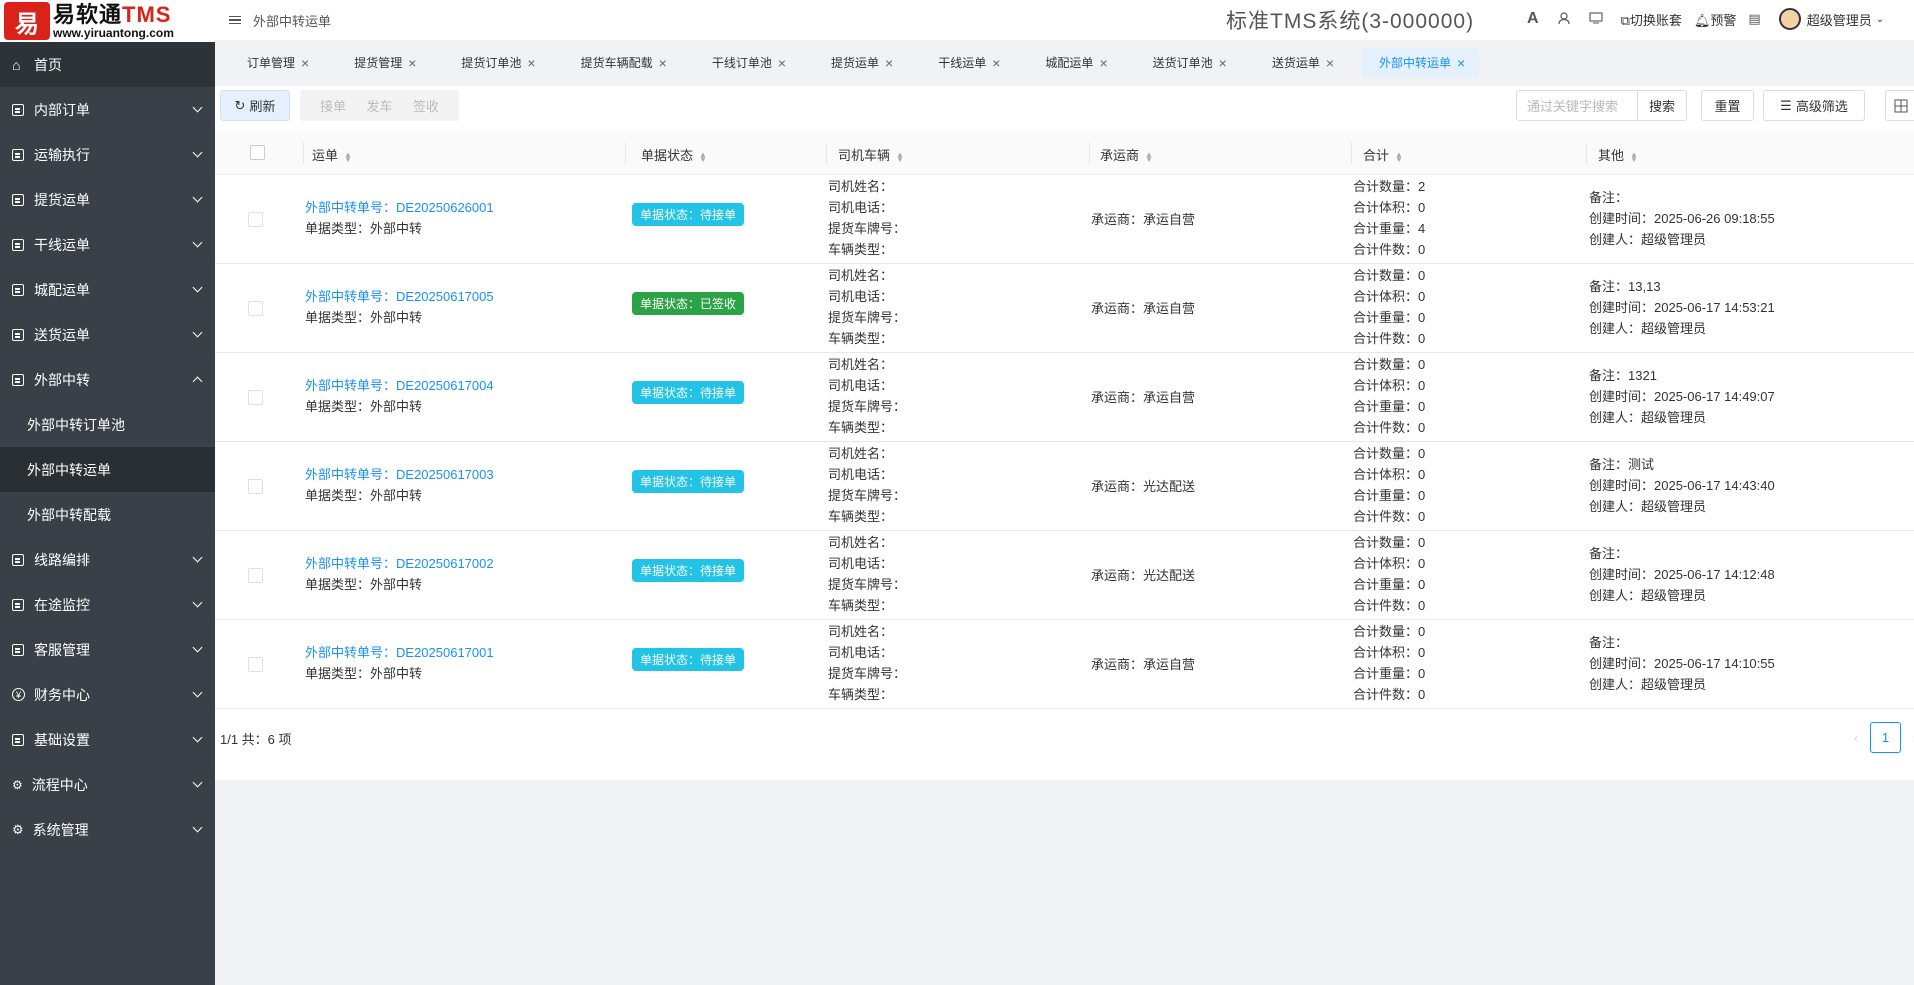  Describe the element at coordinates (1651, 19) in the screenshot. I see `switch-account-button: ⧉切换账套` at that location.